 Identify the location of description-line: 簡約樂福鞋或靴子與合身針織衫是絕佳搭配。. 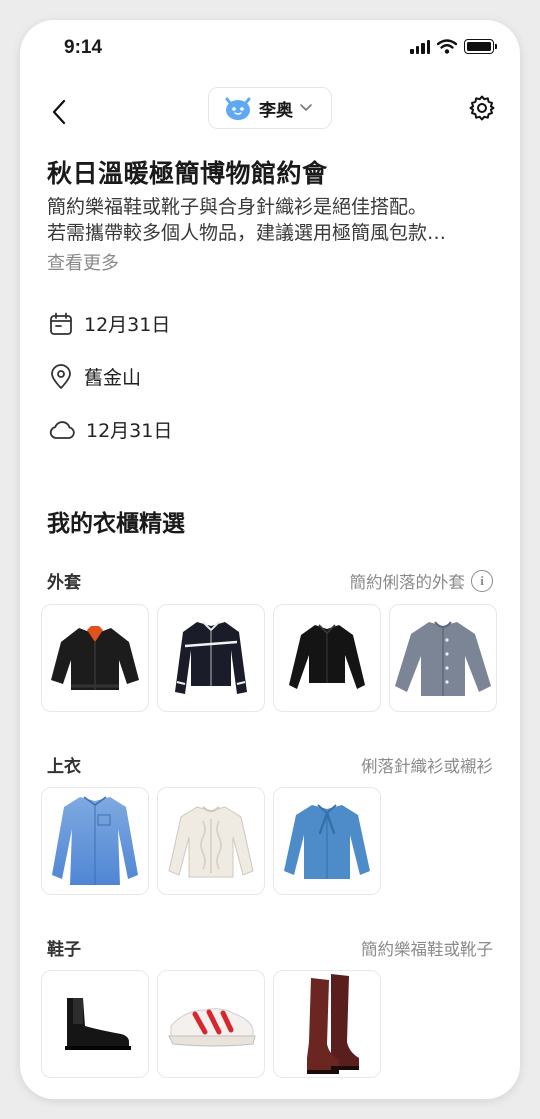
(237, 207).